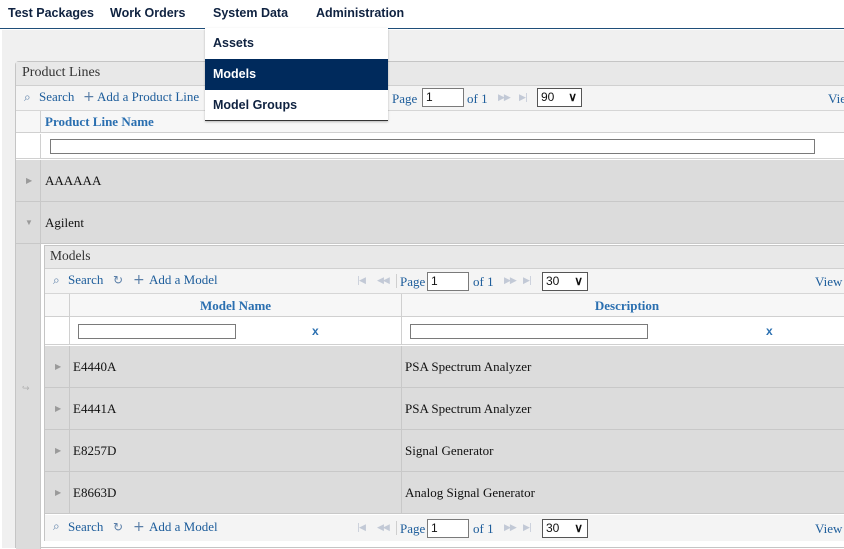 The image size is (844, 549). What do you see at coordinates (769, 331) in the screenshot?
I see `clear-description-filter: x` at bounding box center [769, 331].